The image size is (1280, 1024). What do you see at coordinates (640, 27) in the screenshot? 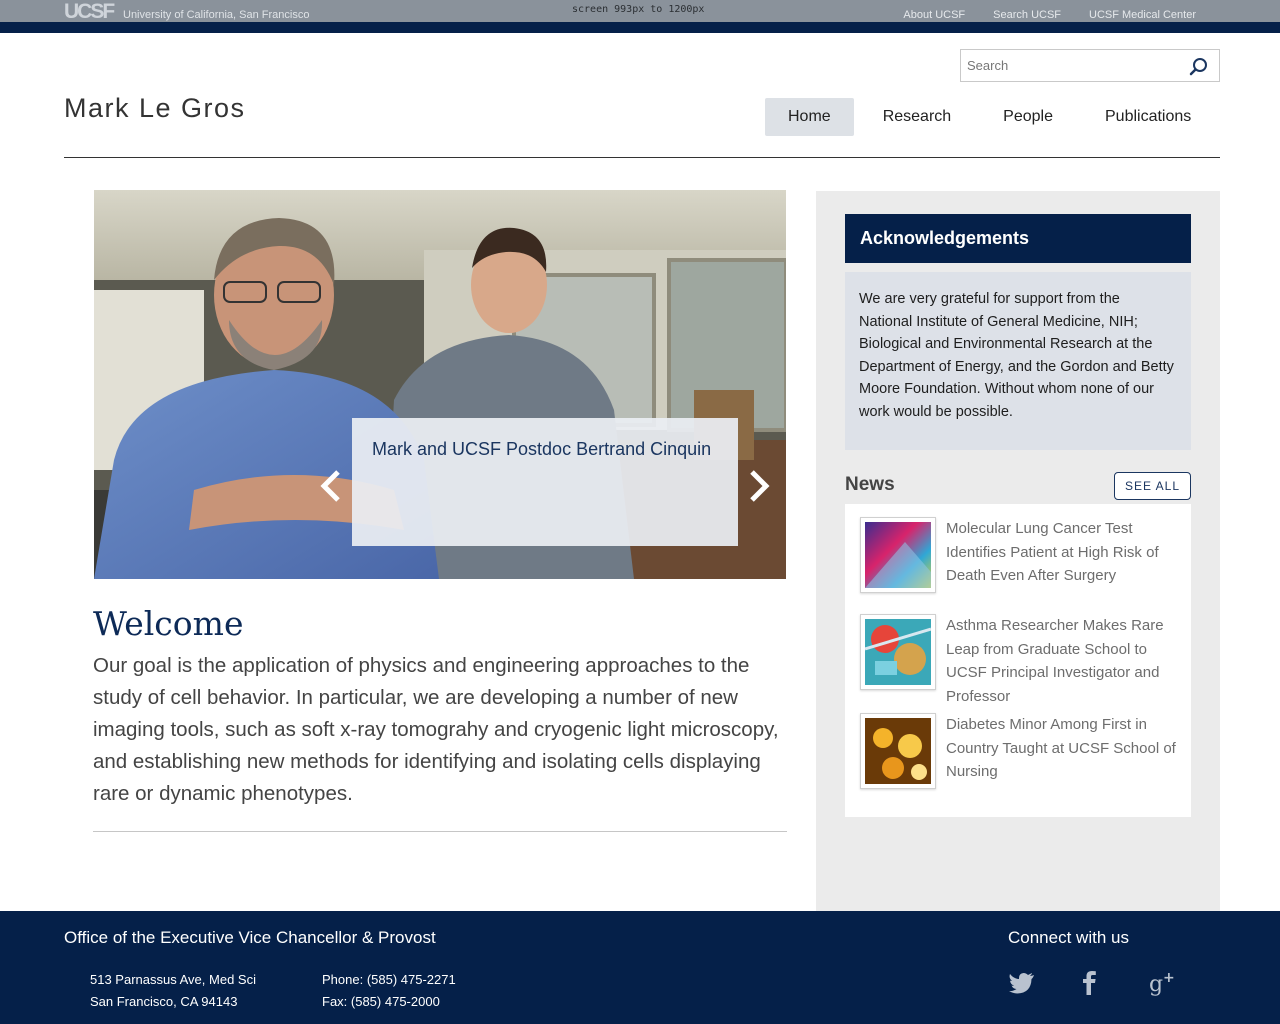
I see `utility-bar-stripe` at bounding box center [640, 27].